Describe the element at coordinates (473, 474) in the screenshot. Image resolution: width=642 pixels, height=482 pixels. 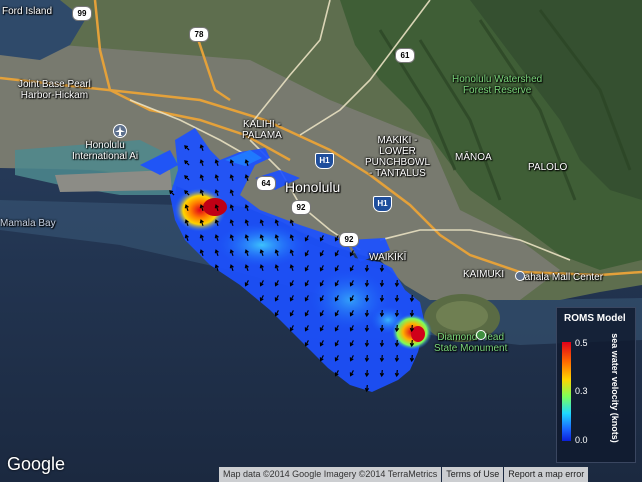
I see `terms-of-use-link: Terms of Use` at that location.